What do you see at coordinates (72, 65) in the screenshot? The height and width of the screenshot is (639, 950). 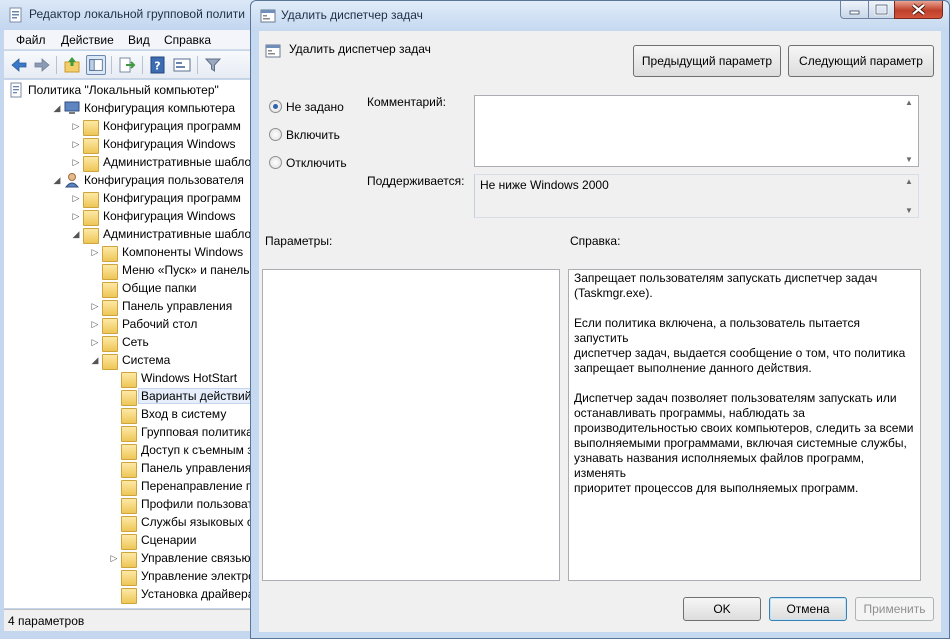 I see `up-folder-icon` at bounding box center [72, 65].